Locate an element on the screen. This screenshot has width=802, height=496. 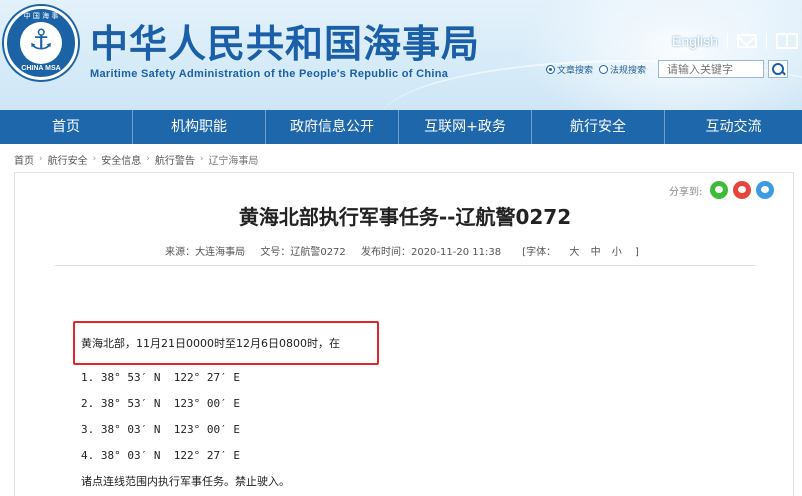
search-input is located at coordinates (711, 69).